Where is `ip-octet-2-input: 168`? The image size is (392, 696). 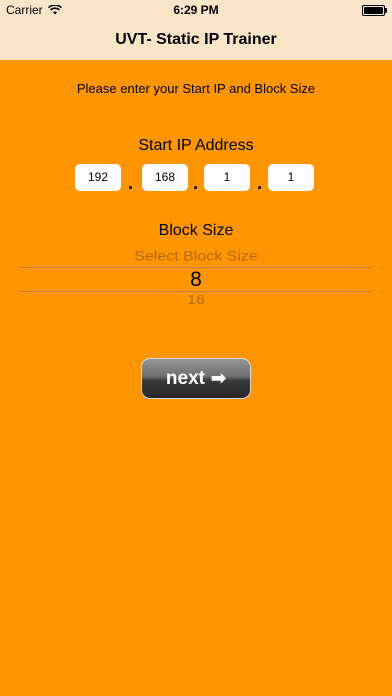
ip-octet-2-input: 168 is located at coordinates (165, 177).